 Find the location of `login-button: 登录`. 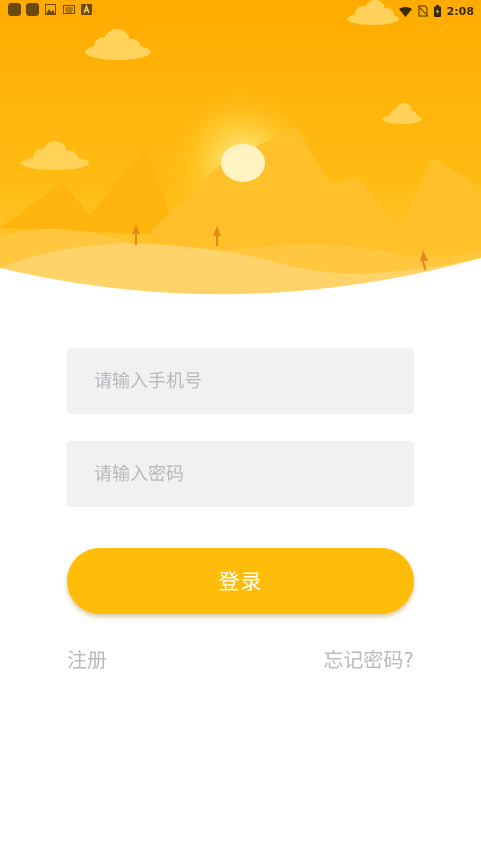

login-button: 登录 is located at coordinates (240, 581).